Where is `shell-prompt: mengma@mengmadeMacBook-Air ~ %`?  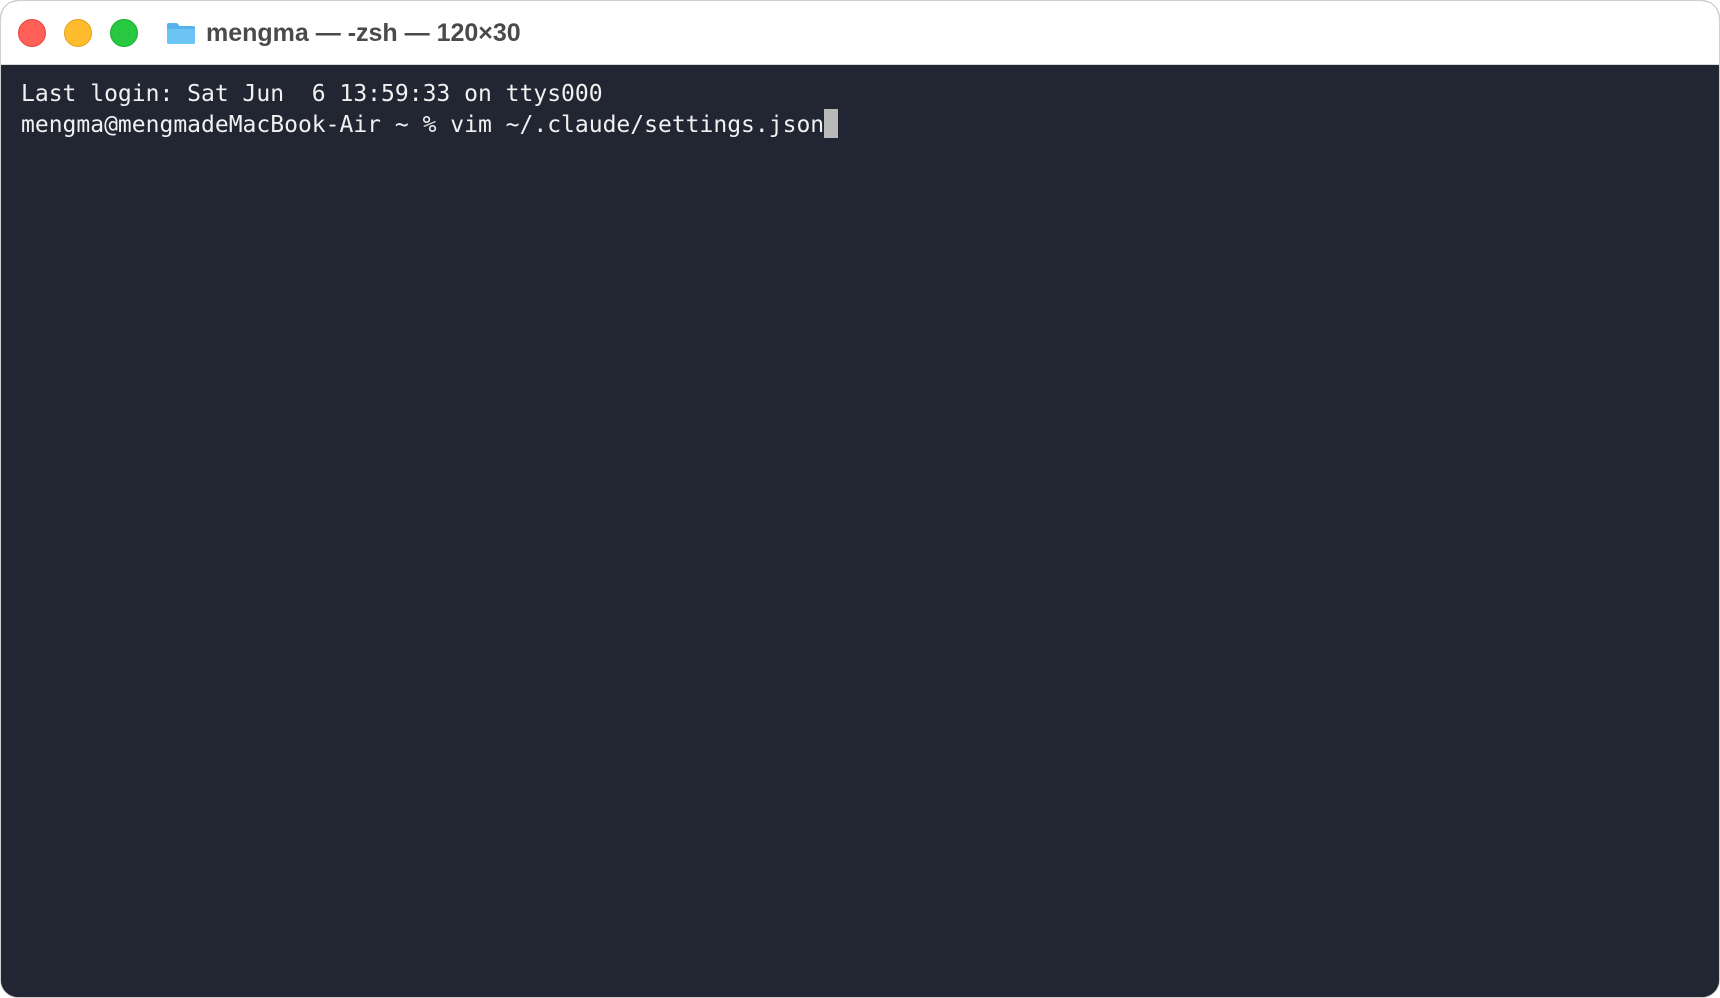
shell-prompt: mengma@mengmadeMacBook-Air ~ % is located at coordinates (236, 125).